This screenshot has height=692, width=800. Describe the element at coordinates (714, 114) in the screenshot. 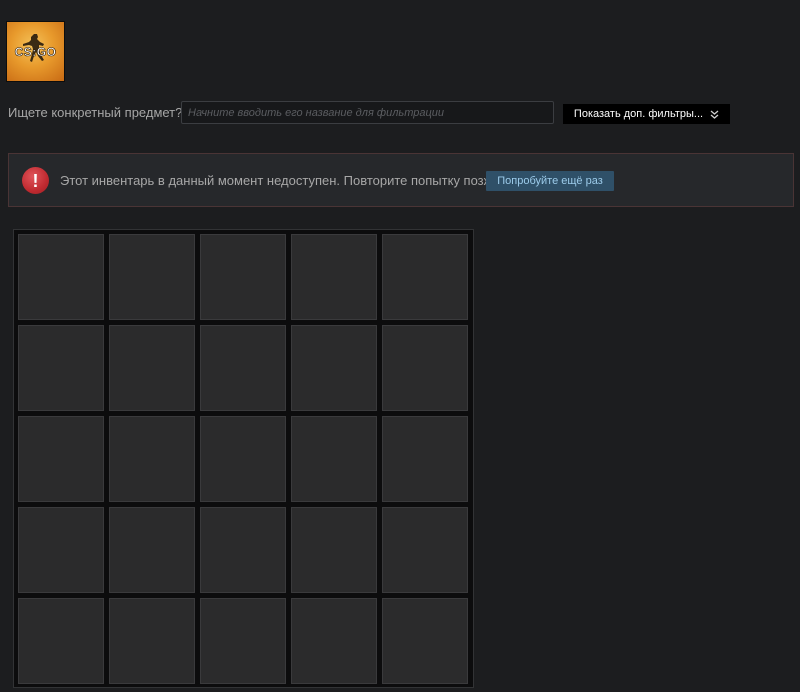

I see `double-chevron-down-icon` at that location.